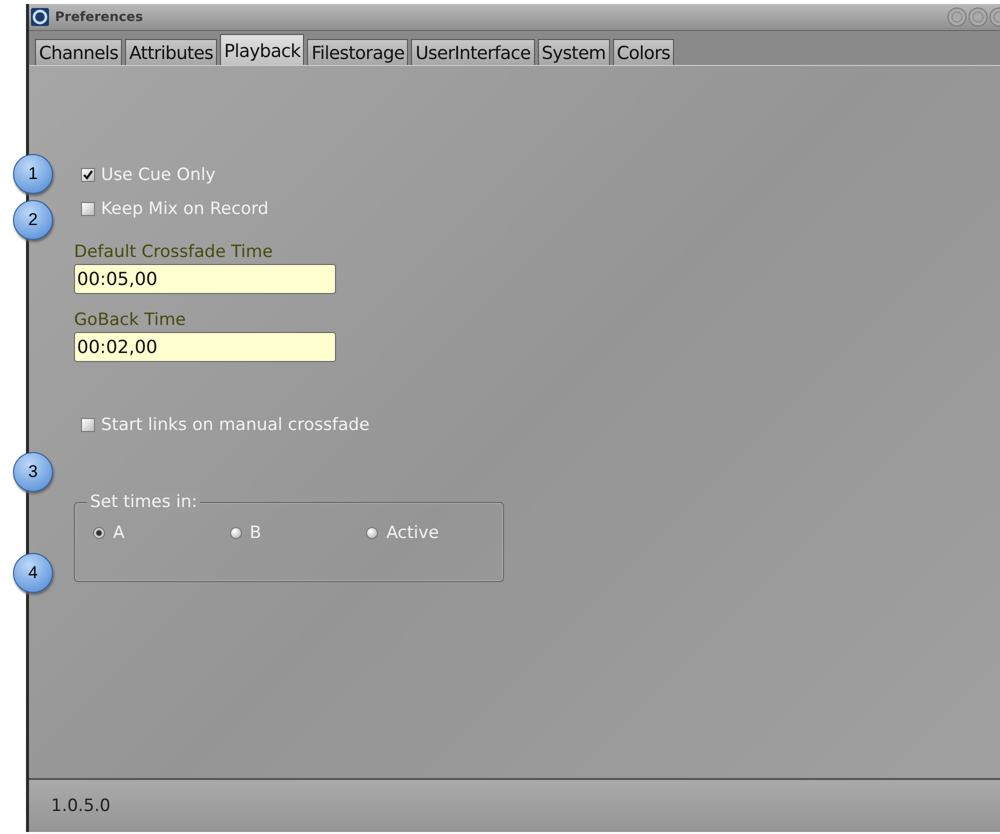 This screenshot has width=1000, height=834. What do you see at coordinates (262, 50) in the screenshot?
I see `tab: Playback` at bounding box center [262, 50].